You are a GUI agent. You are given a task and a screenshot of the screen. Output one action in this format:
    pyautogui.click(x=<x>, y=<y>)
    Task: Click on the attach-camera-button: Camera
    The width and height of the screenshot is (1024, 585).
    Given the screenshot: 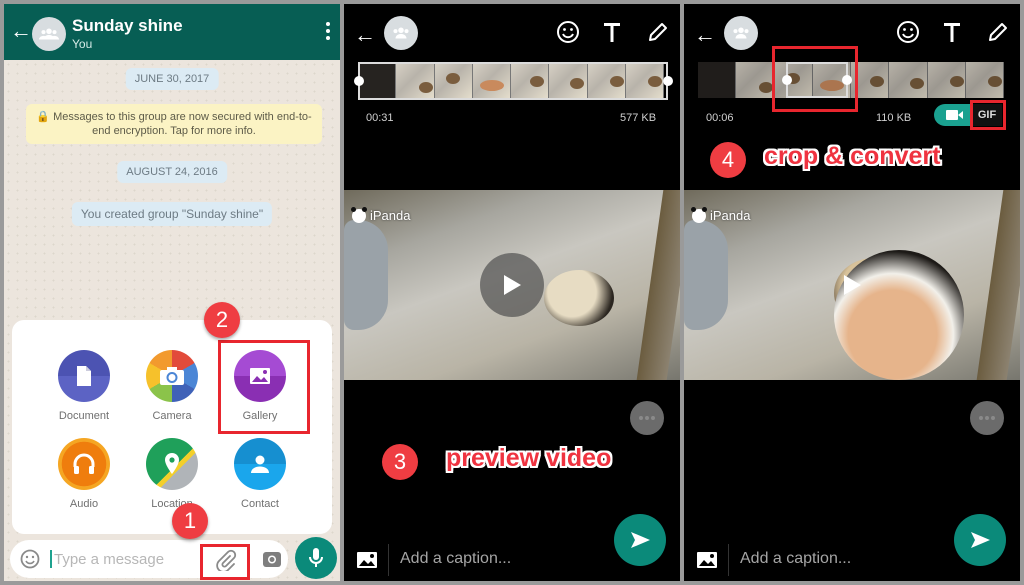 What is the action you would take?
    pyautogui.click(x=172, y=386)
    